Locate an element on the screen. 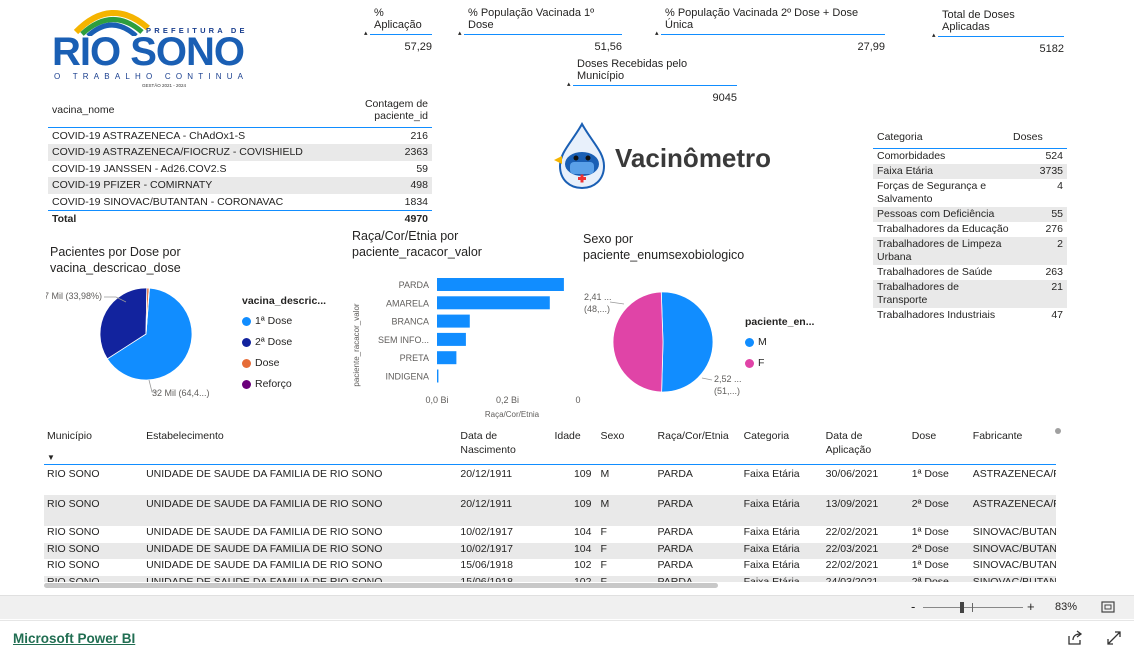  sex-pie-chart: 2,41 ... (48,...) 2,52 ... (51,...) is located at coordinates (662, 342).